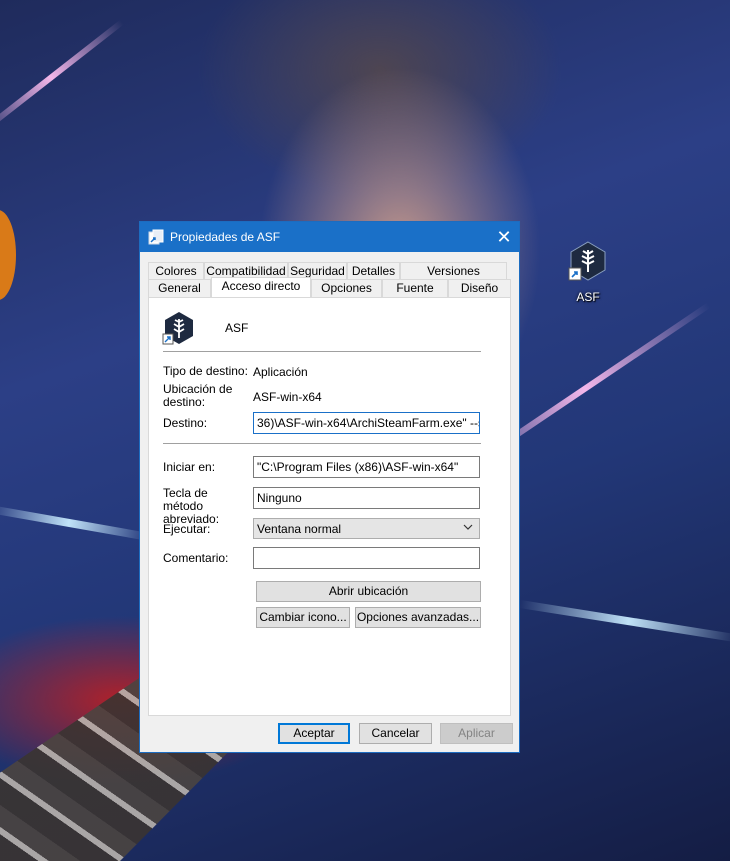 Image resolution: width=730 pixels, height=861 pixels. Describe the element at coordinates (395, 733) in the screenshot. I see `cancel-button: Cancelar` at that location.